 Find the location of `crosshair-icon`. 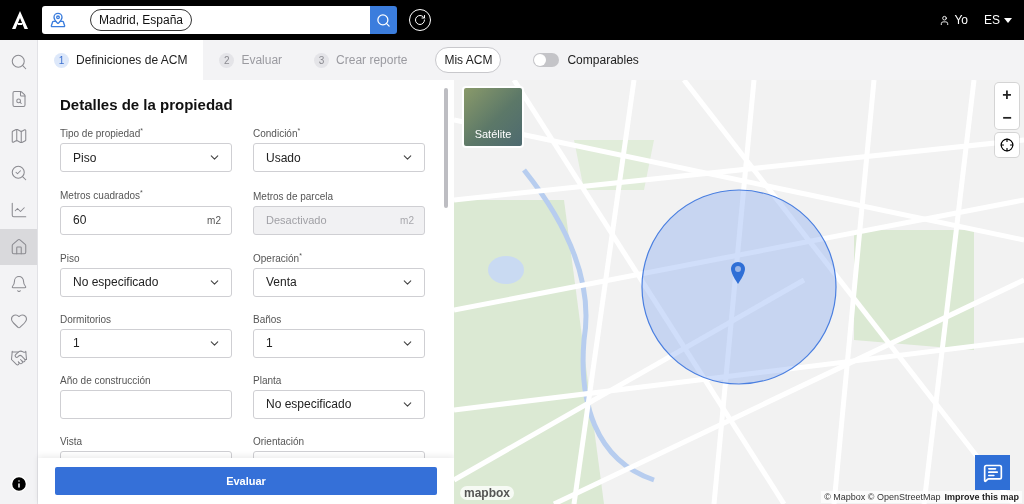

crosshair-icon is located at coordinates (1007, 145).